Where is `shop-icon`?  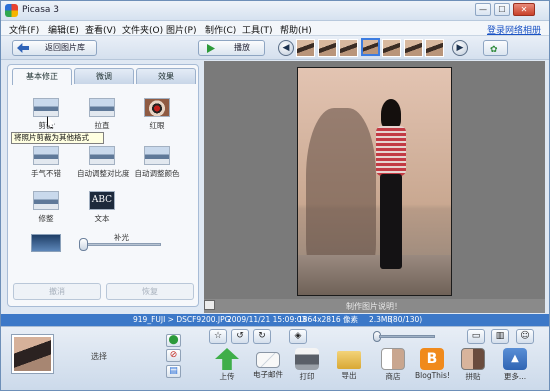
shop-icon is located at coordinates (393, 359).